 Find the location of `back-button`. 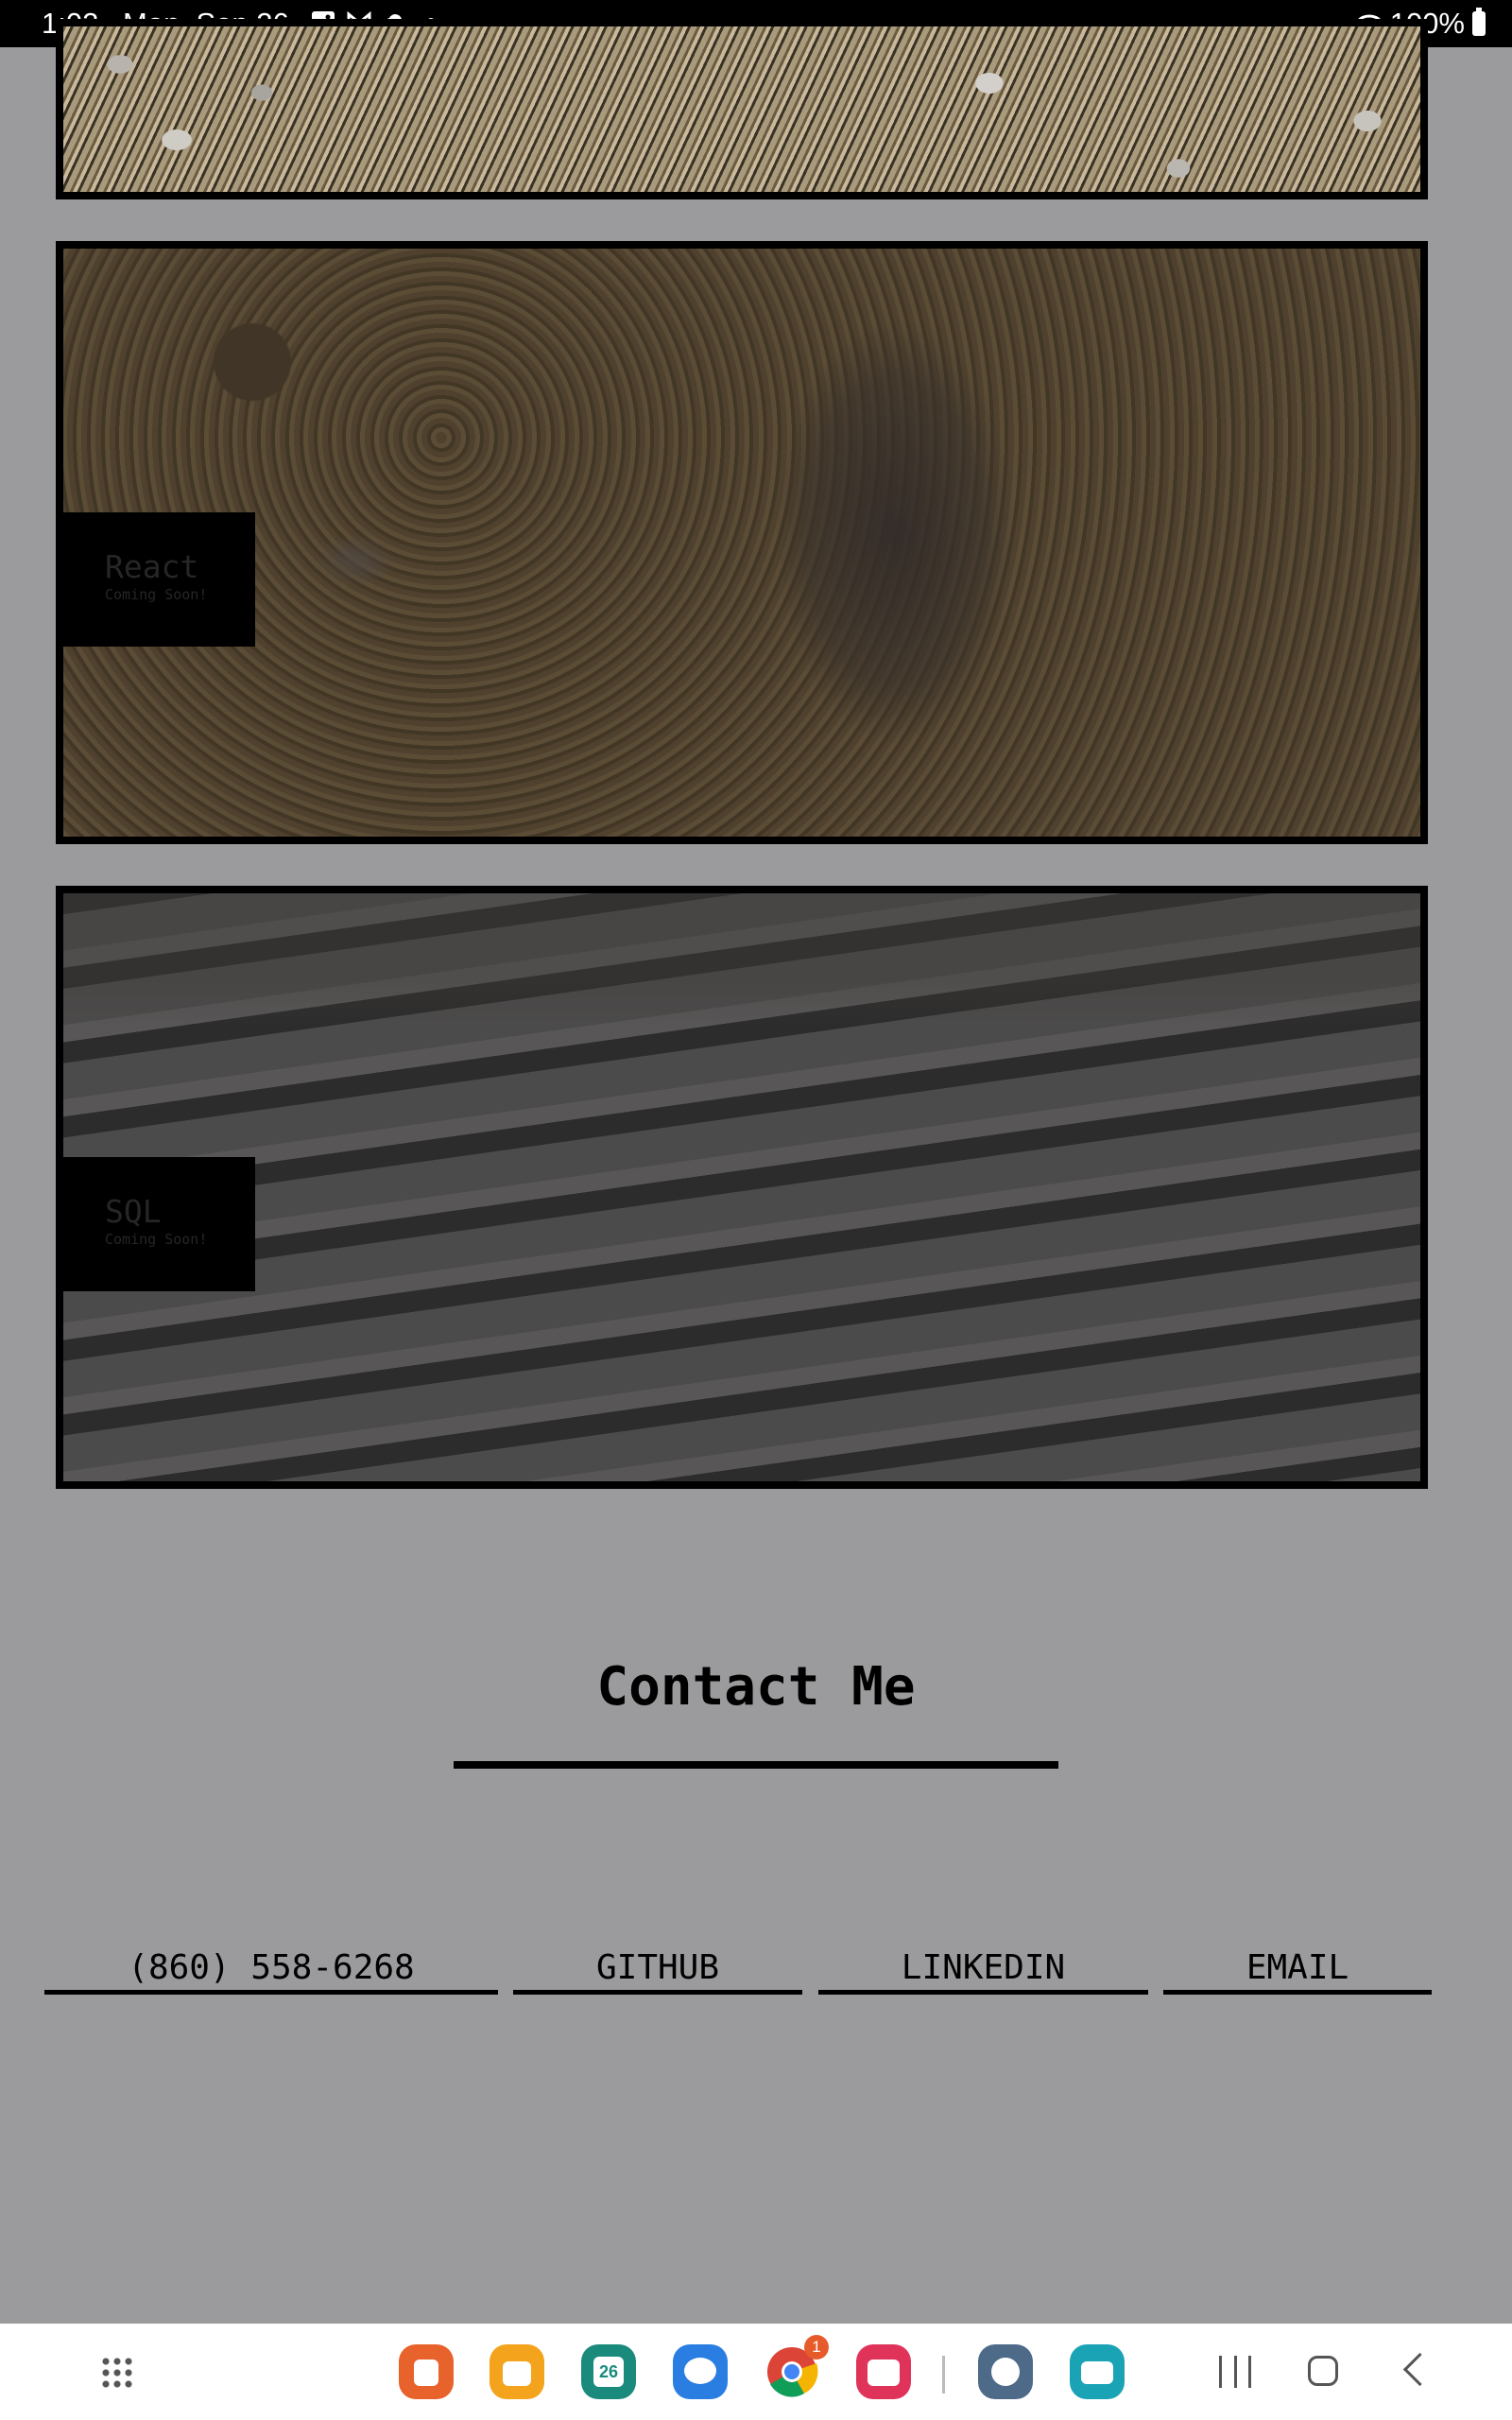

back-button is located at coordinates (1419, 2369).